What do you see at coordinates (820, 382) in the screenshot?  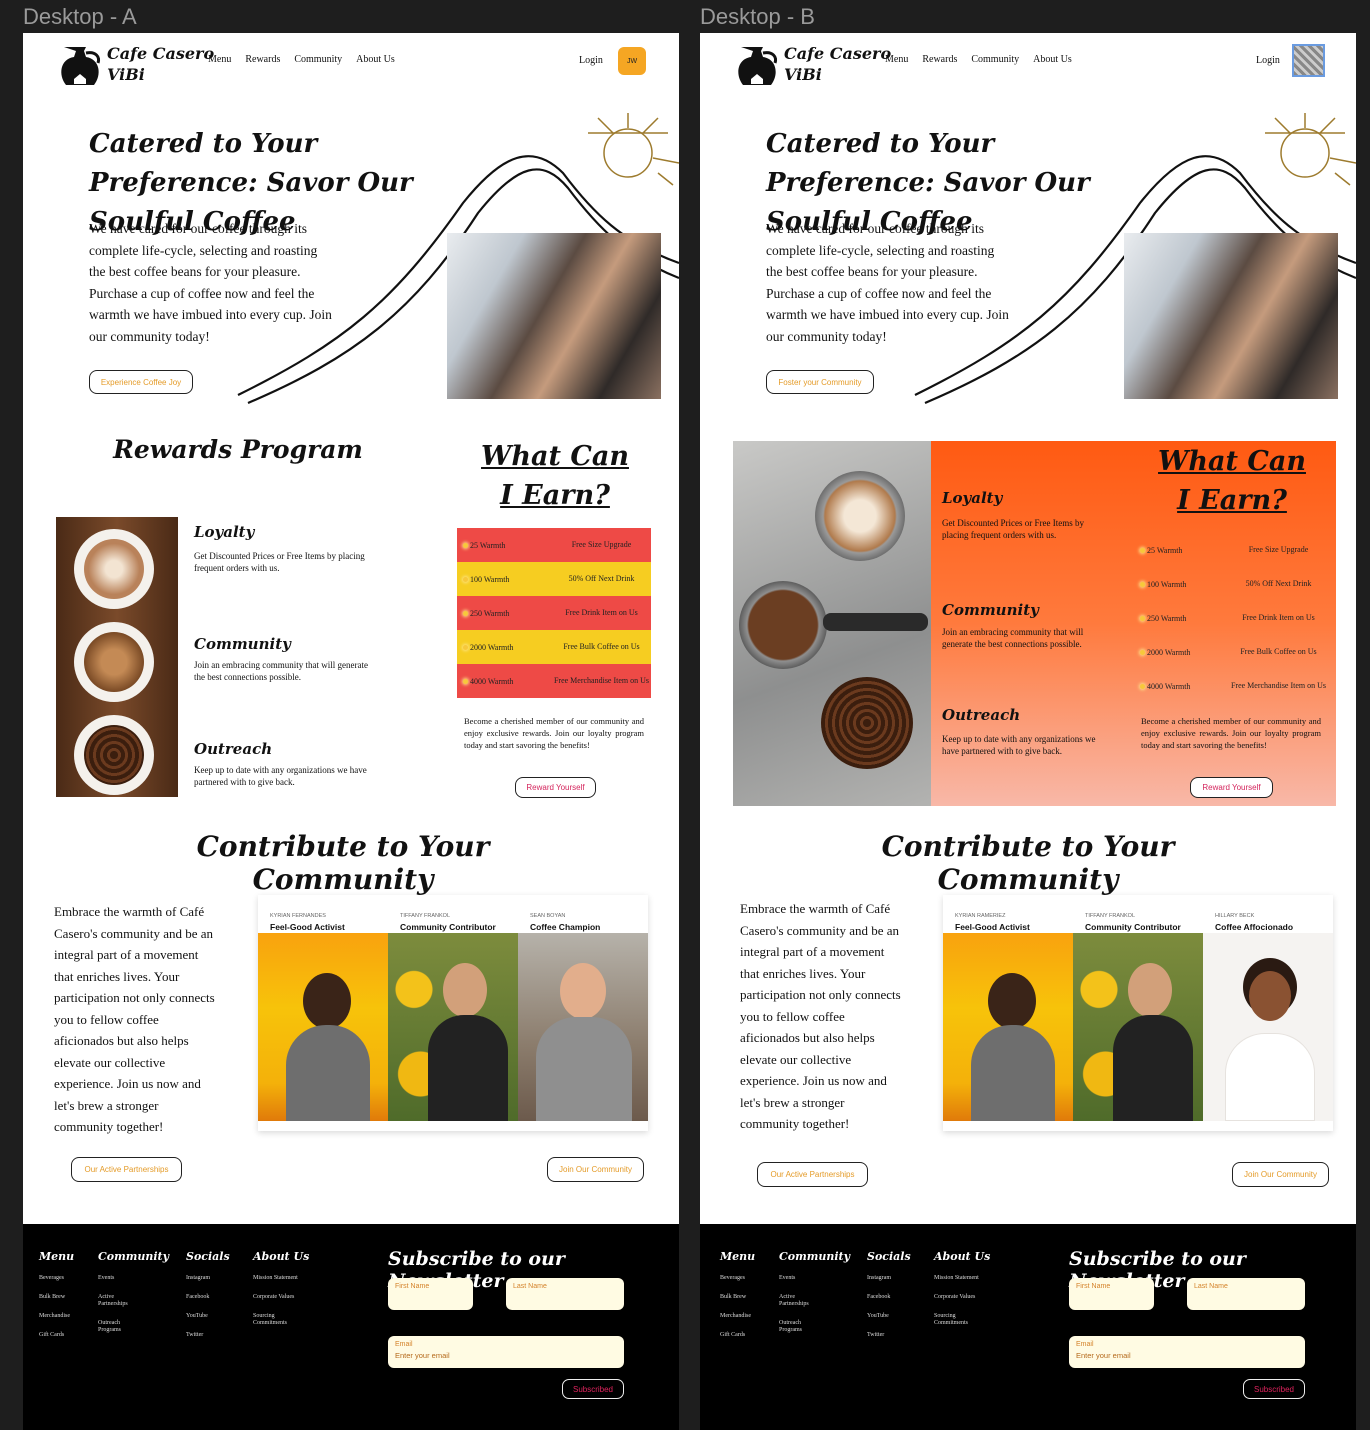 I see `foster-community-button: Foster your Community` at bounding box center [820, 382].